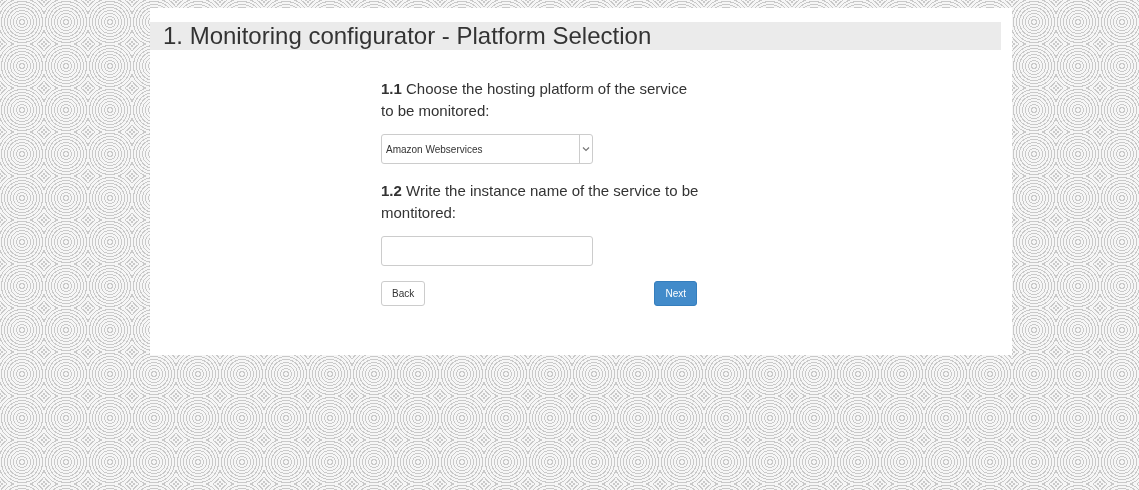 The width and height of the screenshot is (1139, 490). What do you see at coordinates (575, 36) in the screenshot?
I see `page-title: 1. Monitoring configurator - Platform Selection` at bounding box center [575, 36].